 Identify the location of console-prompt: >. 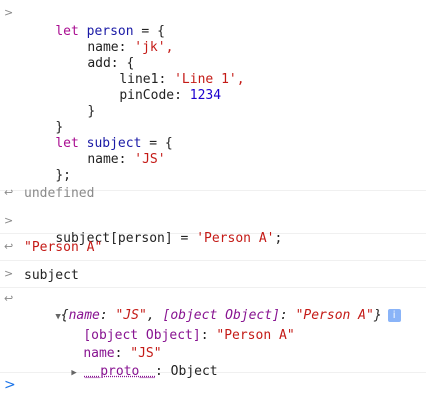
(213, 390).